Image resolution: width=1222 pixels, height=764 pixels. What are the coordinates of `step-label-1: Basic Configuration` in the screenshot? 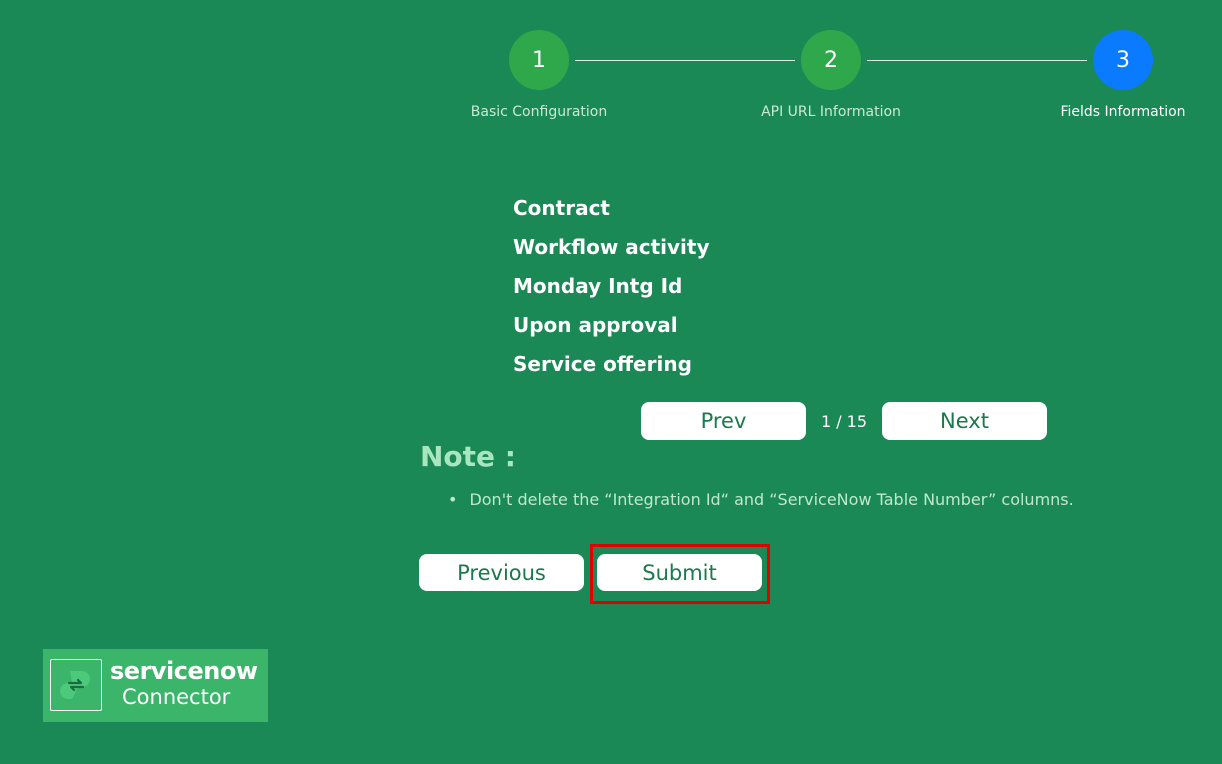 It's located at (539, 112).